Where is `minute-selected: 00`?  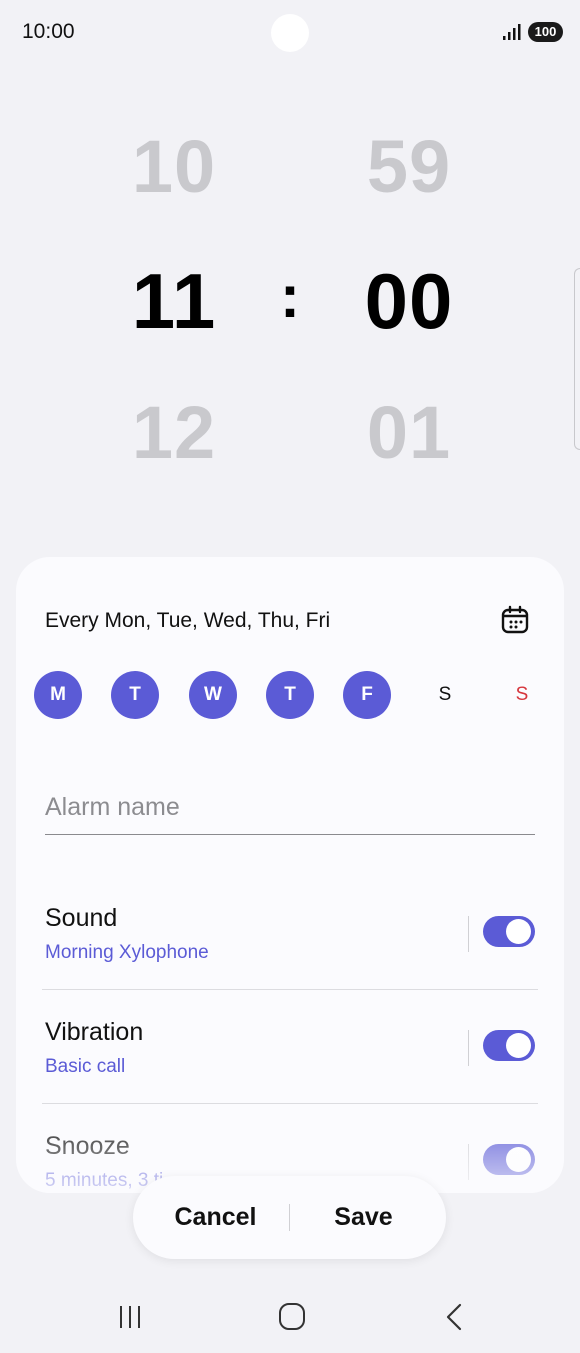 minute-selected: 00 is located at coordinates (409, 301).